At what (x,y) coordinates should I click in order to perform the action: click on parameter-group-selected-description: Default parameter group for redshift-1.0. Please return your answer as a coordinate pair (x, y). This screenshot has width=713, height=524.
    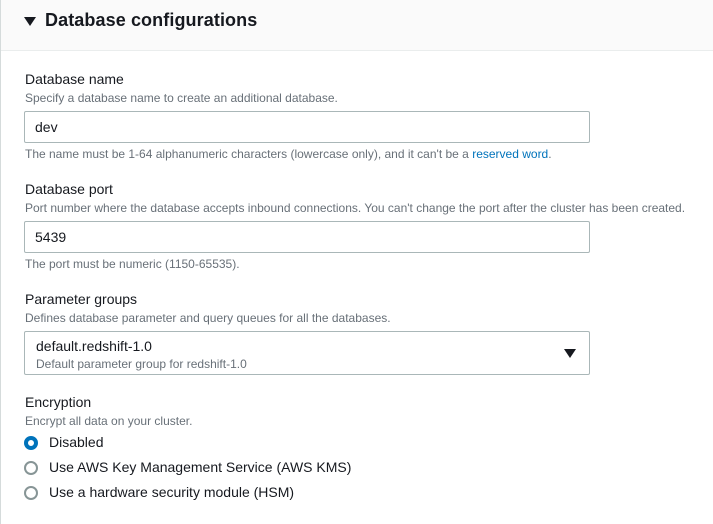
    Looking at the image, I should click on (141, 364).